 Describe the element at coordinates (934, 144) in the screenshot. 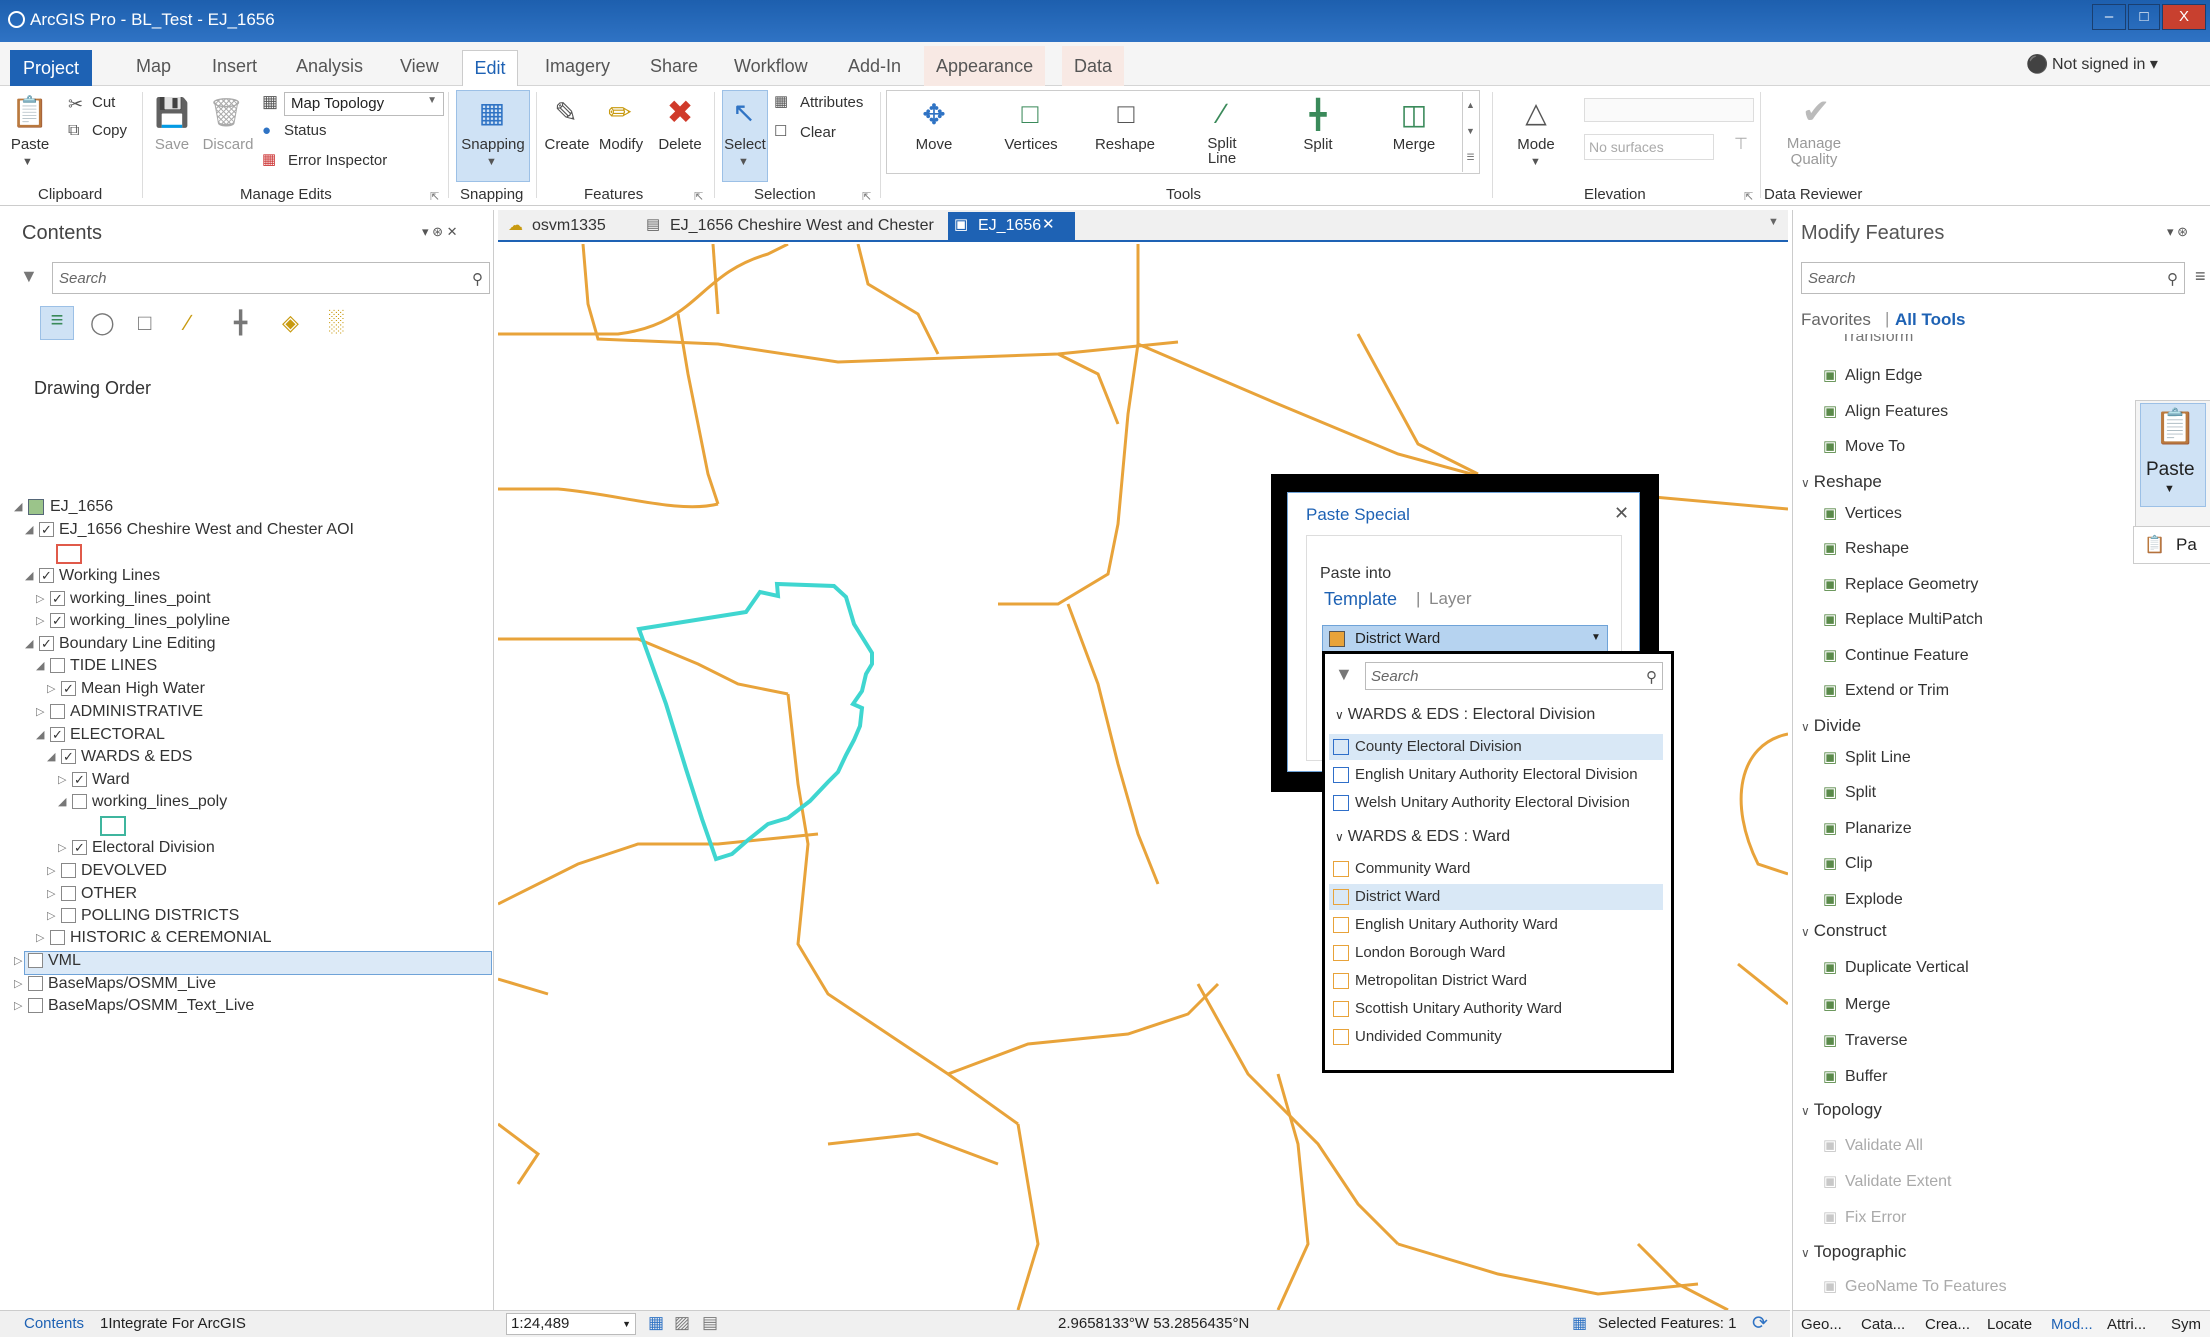

I see `move-tool: Move` at that location.